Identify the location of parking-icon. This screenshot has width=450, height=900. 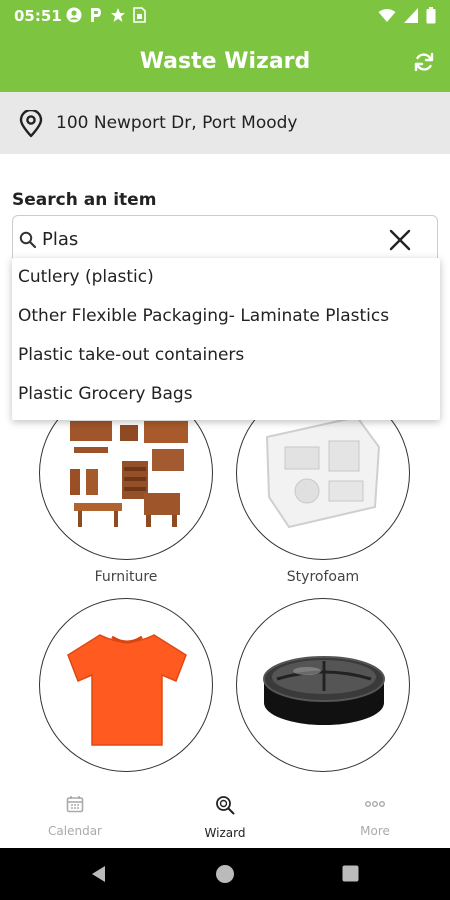
(96, 15).